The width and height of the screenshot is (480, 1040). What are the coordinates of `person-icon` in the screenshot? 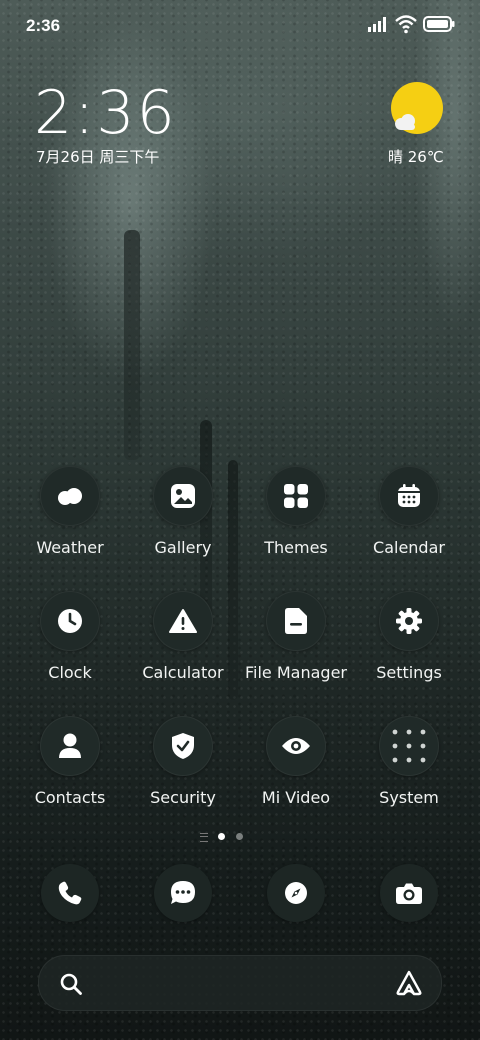 It's located at (70, 746).